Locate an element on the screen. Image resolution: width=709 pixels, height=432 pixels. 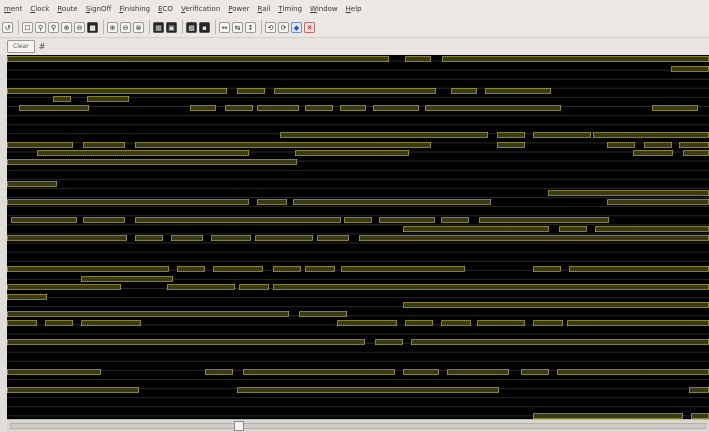
stretch-icon: ↕ is located at coordinates (250, 27).